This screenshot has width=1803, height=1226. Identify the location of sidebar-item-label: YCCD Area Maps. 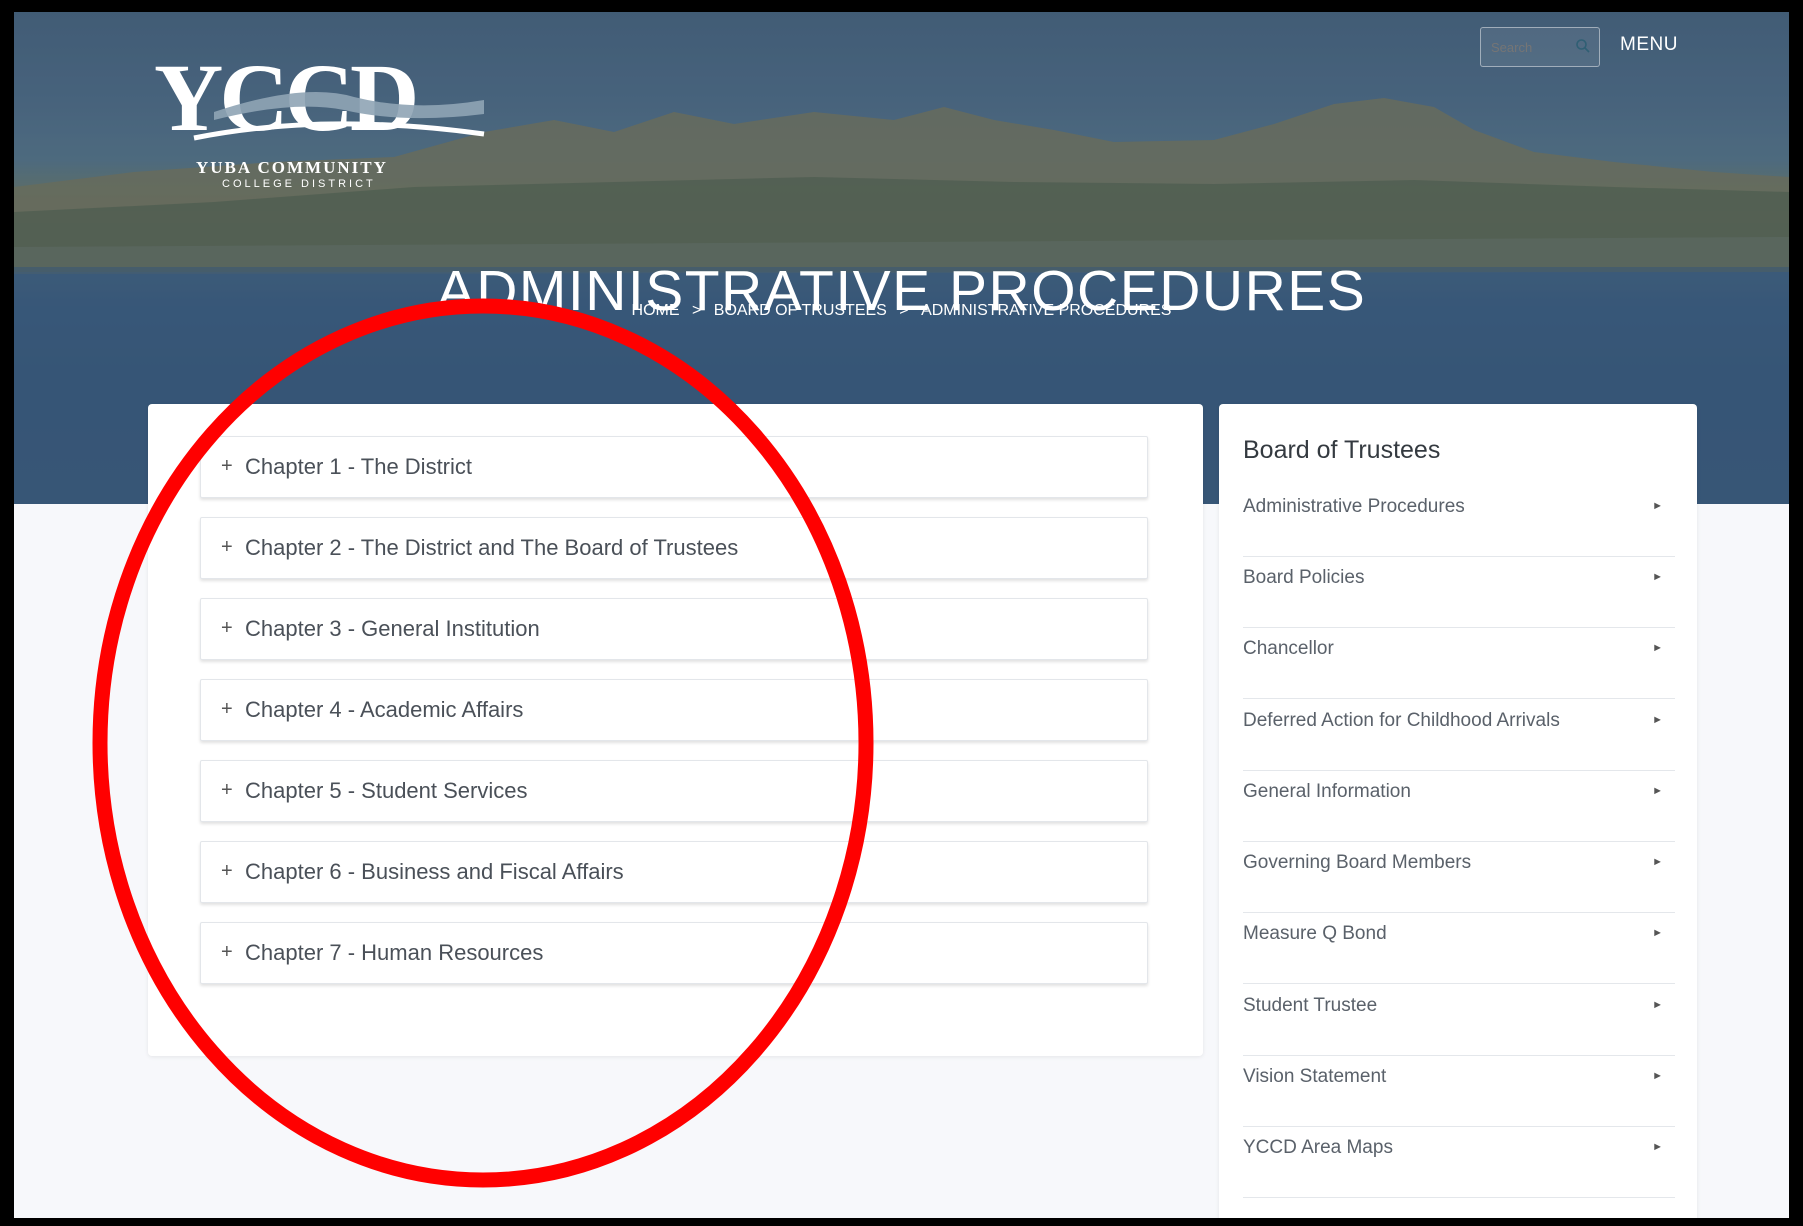
(1318, 1147).